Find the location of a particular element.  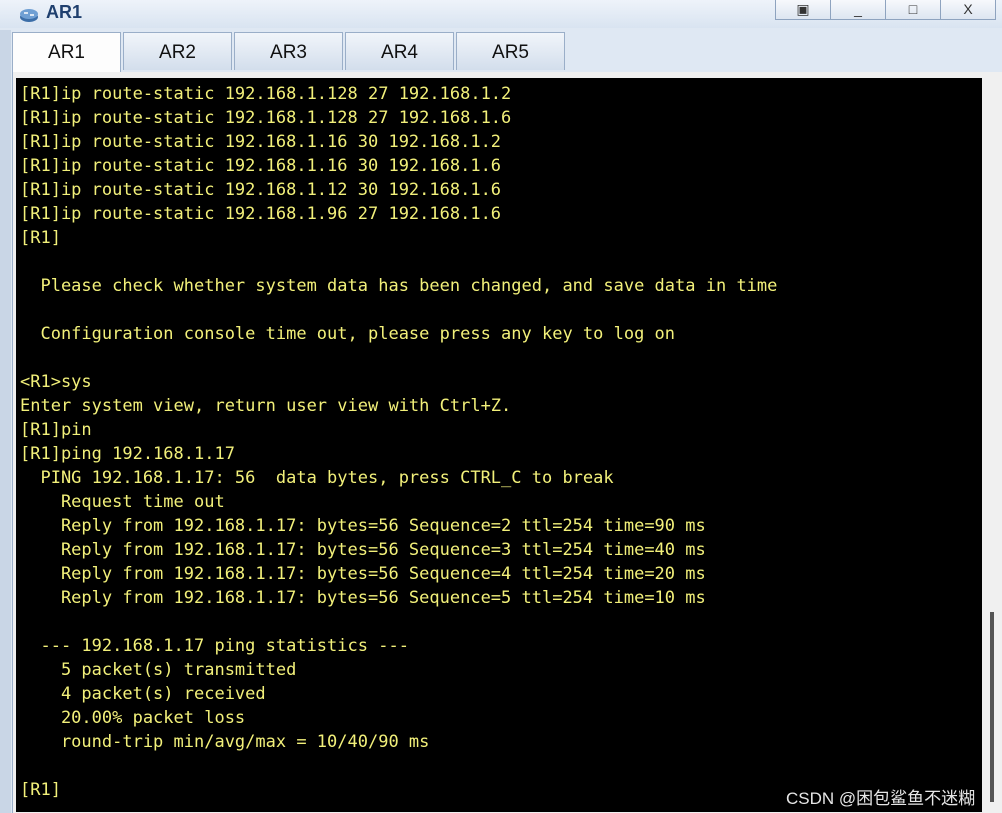

minimize-icon: _ is located at coordinates (858, 9).